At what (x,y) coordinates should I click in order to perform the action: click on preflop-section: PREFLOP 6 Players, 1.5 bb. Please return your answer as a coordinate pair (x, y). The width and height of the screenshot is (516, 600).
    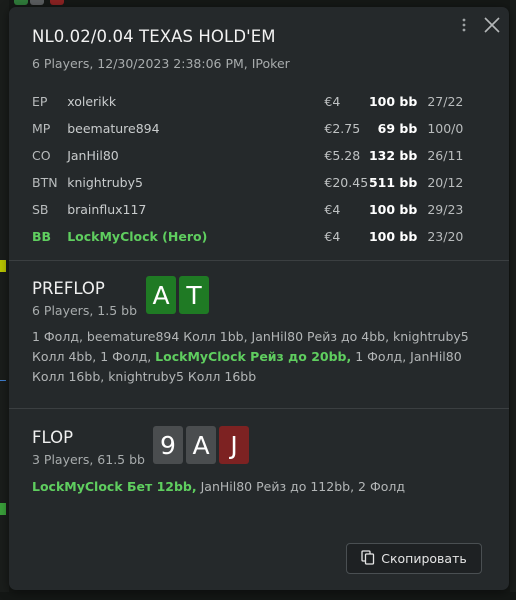
    Looking at the image, I should click on (259, 298).